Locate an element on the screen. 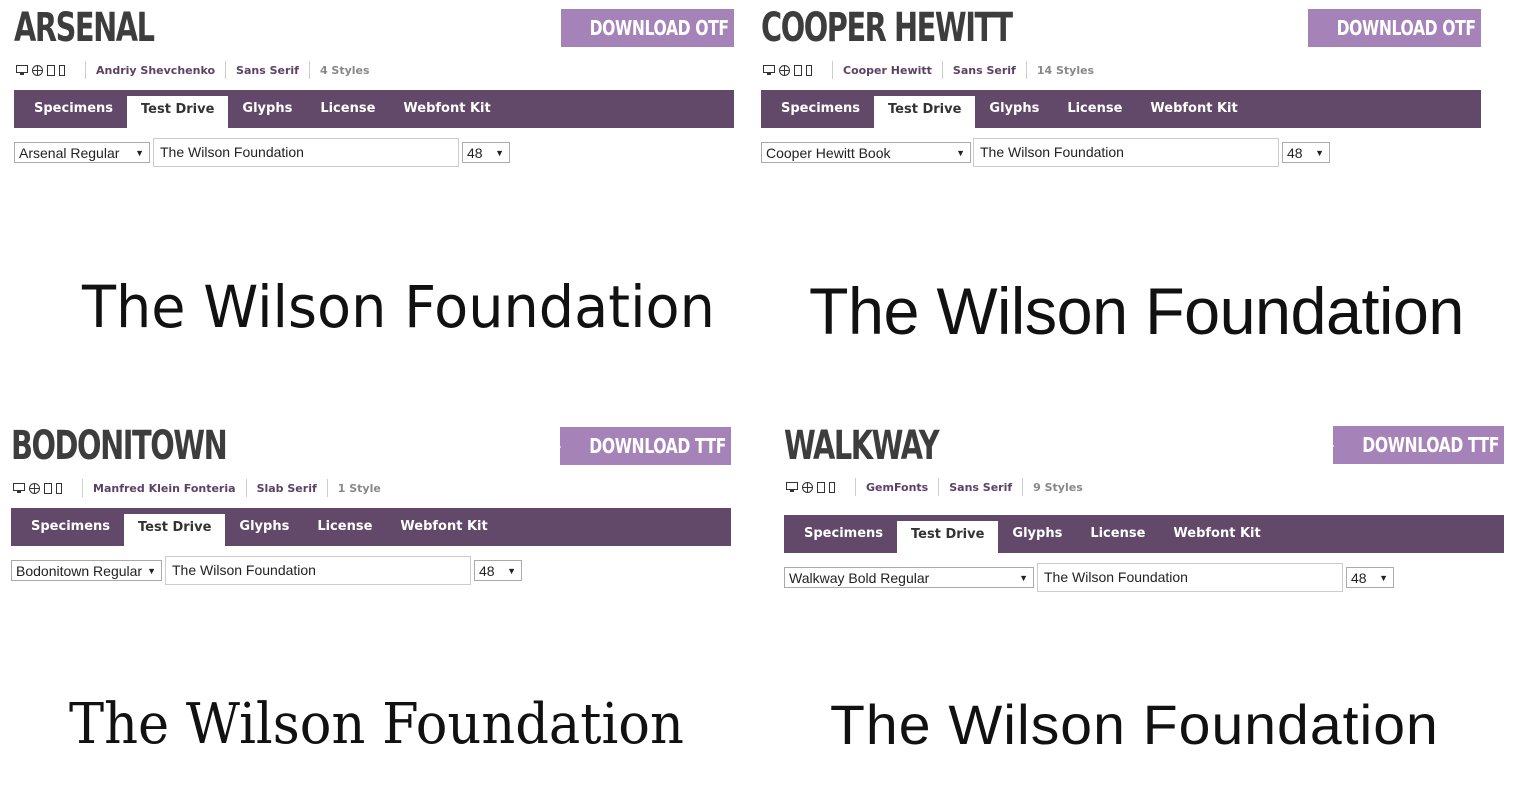  font-meta: GemFonts Sans Serif 9 Styles is located at coordinates (934, 487).